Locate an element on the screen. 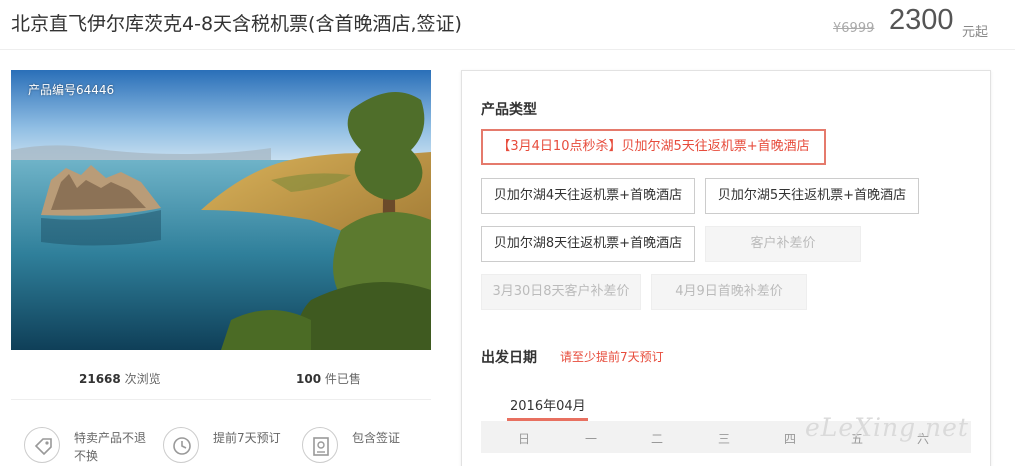 The width and height of the screenshot is (1015, 466). option-flash-sale: 【3月4日10点秒杀】贝加尔湖5天往返机票+首晚酒店 is located at coordinates (653, 147).